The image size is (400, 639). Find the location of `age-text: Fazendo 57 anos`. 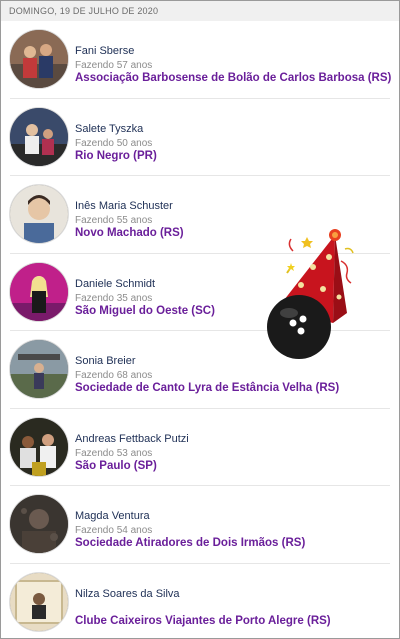

age-text: Fazendo 57 anos is located at coordinates (114, 65).